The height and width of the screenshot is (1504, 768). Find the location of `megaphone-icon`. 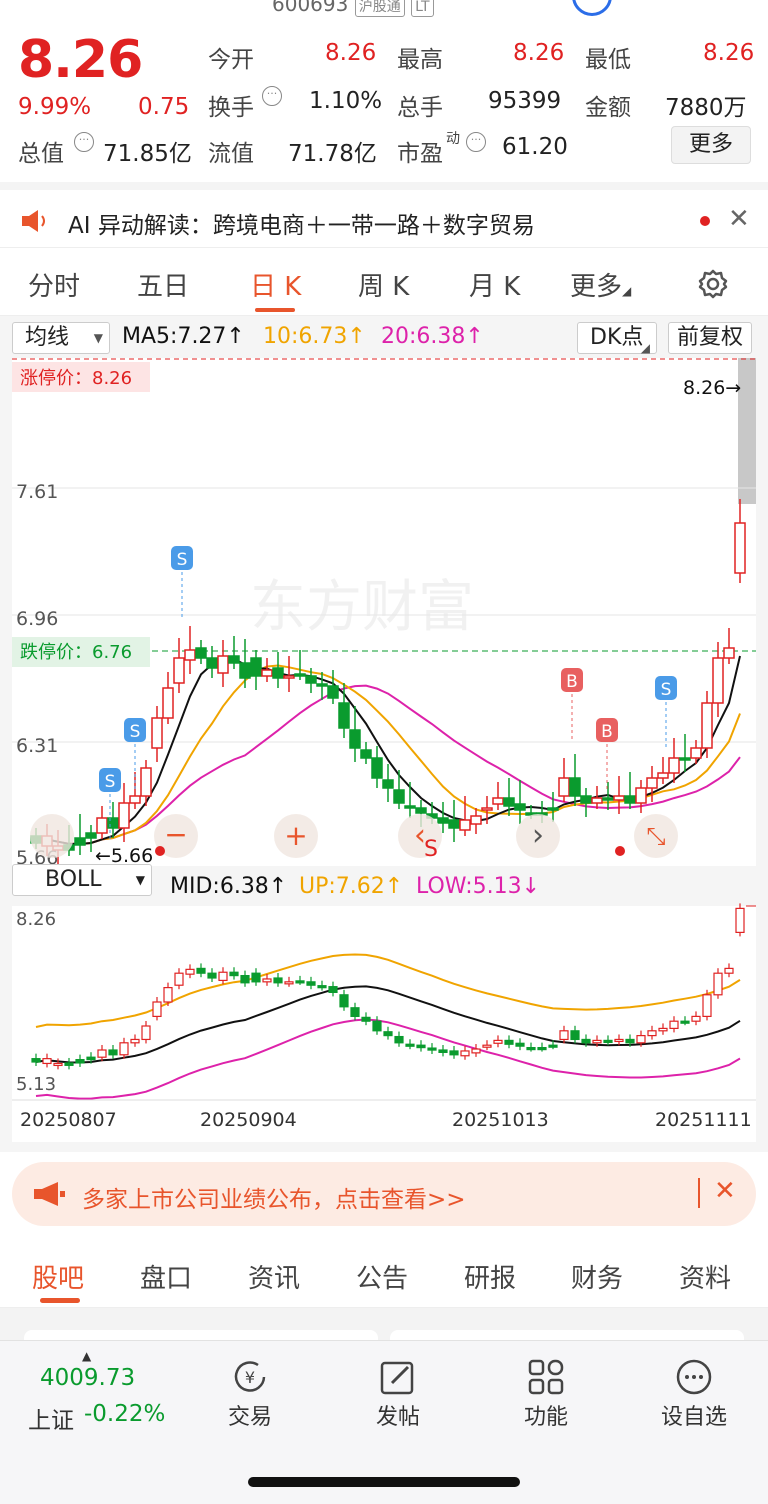

megaphone-icon is located at coordinates (49, 1194).